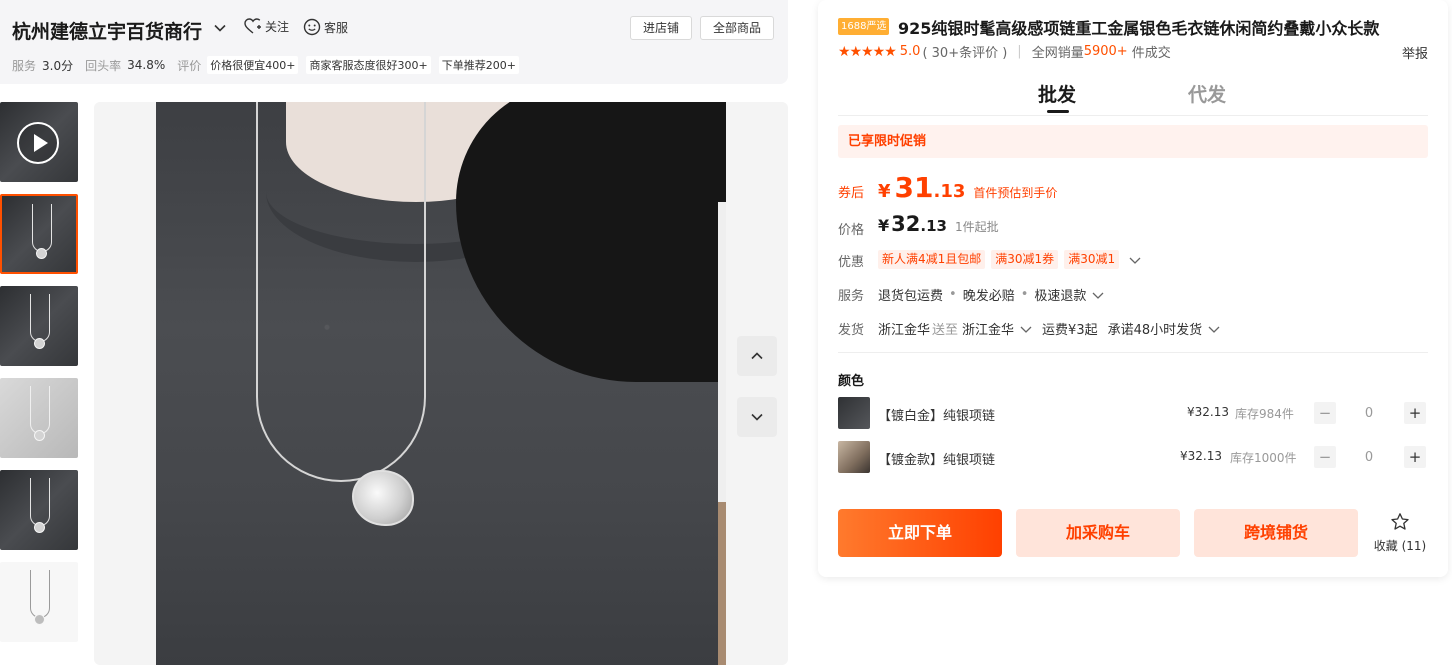 The height and width of the screenshot is (665, 1452). Describe the element at coordinates (341, 292) in the screenshot. I see `necklace-chain` at that location.